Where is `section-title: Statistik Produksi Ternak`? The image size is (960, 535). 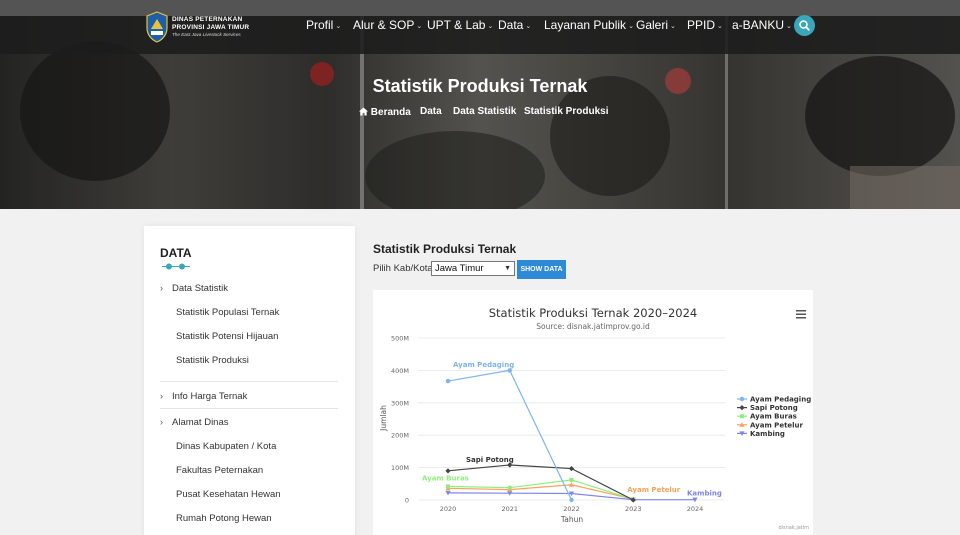 section-title: Statistik Produksi Ternak is located at coordinates (445, 249).